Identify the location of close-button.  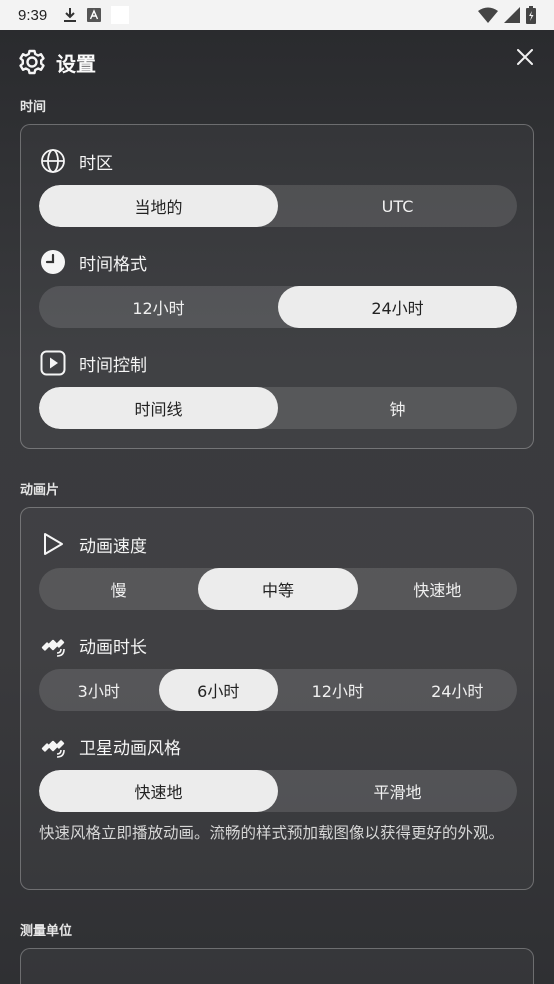
(525, 57).